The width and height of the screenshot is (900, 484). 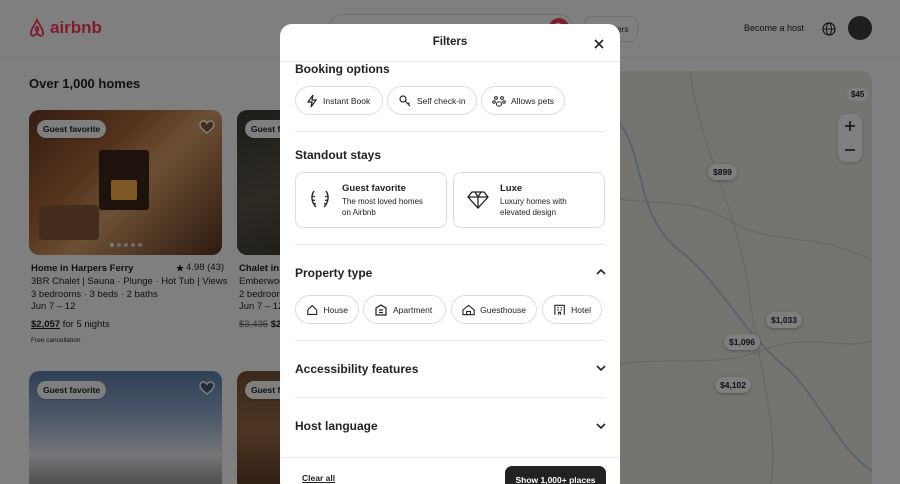 What do you see at coordinates (532, 100) in the screenshot?
I see `pill-label: Allows pets` at bounding box center [532, 100].